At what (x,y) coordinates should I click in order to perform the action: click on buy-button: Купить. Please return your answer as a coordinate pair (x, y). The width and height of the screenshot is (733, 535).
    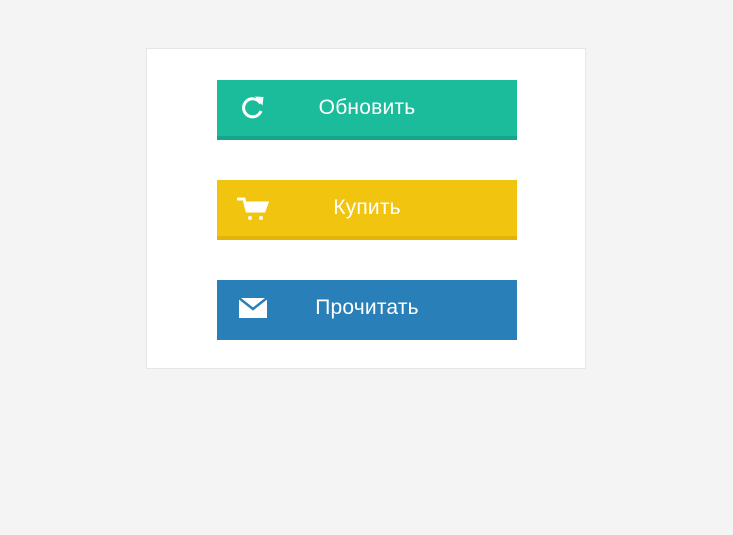
    Looking at the image, I should click on (367, 210).